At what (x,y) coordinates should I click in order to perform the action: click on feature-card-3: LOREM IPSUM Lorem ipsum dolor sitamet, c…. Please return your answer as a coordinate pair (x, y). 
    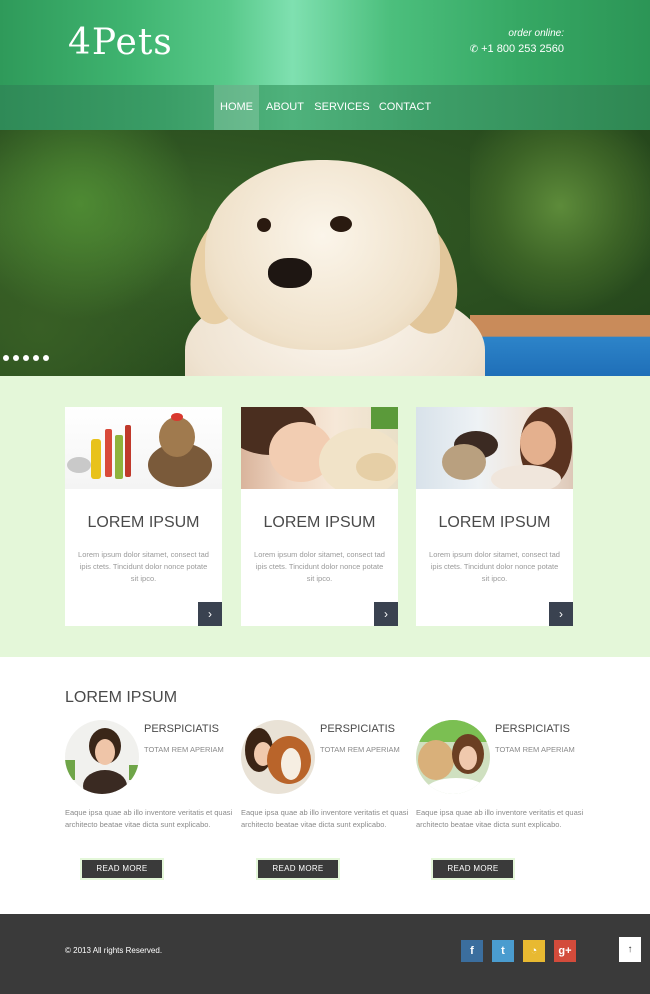
    Looking at the image, I should click on (494, 516).